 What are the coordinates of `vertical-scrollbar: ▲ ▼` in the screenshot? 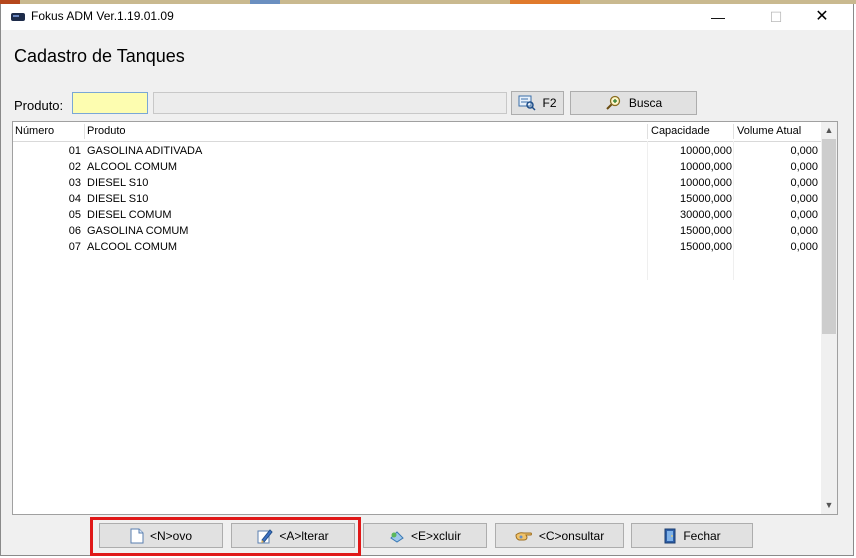 It's located at (829, 318).